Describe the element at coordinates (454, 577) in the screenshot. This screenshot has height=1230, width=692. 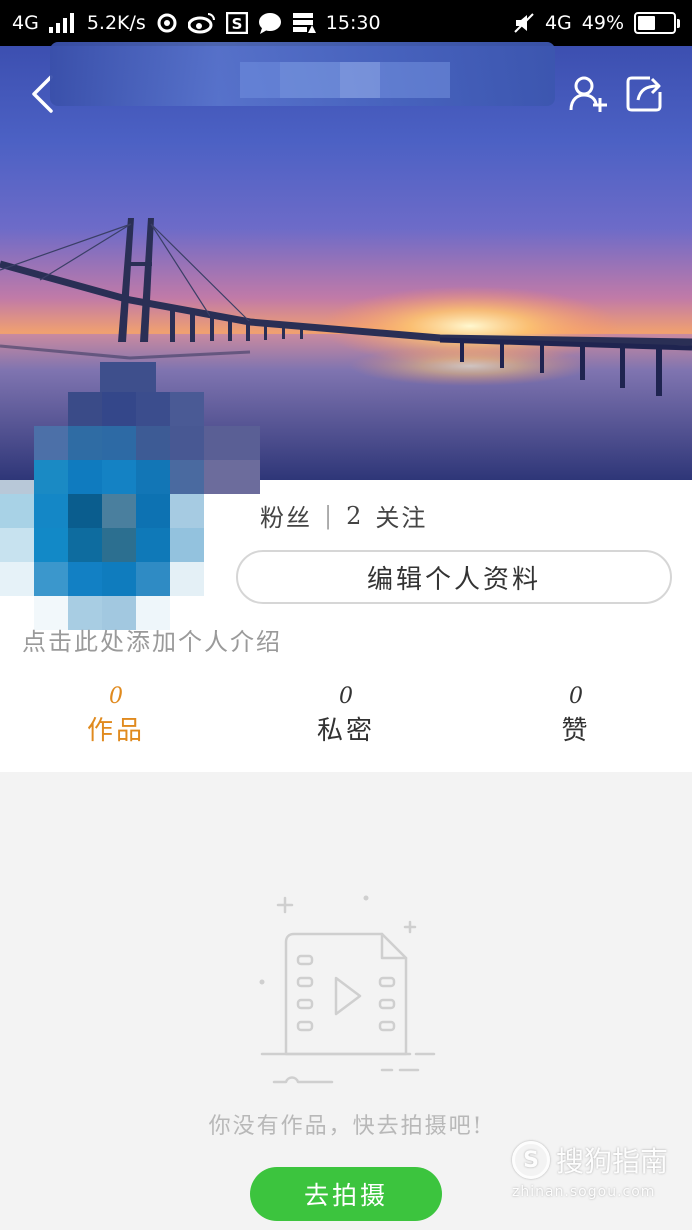
I see `edit-profile-button: 编辑个人资料` at that location.